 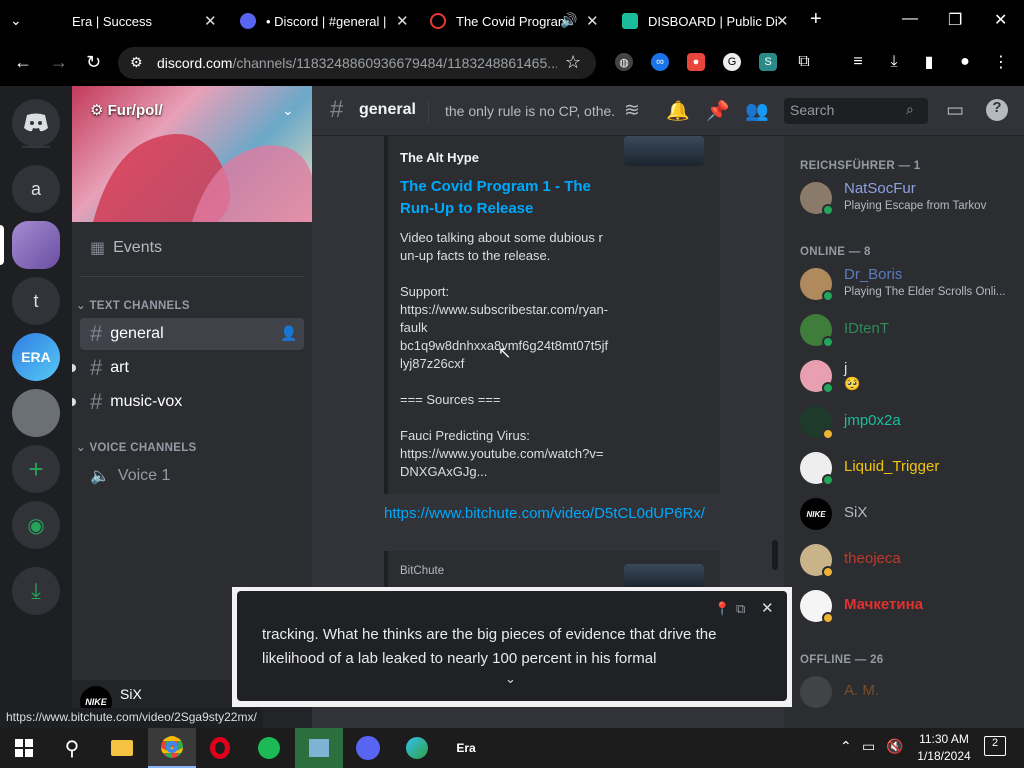 I want to click on back-arrow-icon: ←, so click(x=23, y=62).